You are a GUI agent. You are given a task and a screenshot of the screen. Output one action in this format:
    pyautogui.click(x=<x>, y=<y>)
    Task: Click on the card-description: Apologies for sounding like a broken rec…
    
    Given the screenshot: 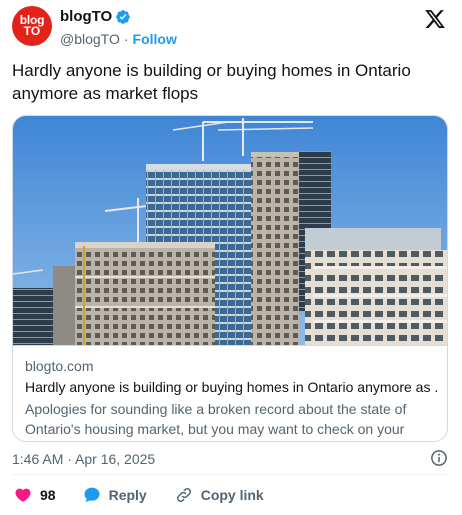 What is the action you would take?
    pyautogui.click(x=216, y=419)
    